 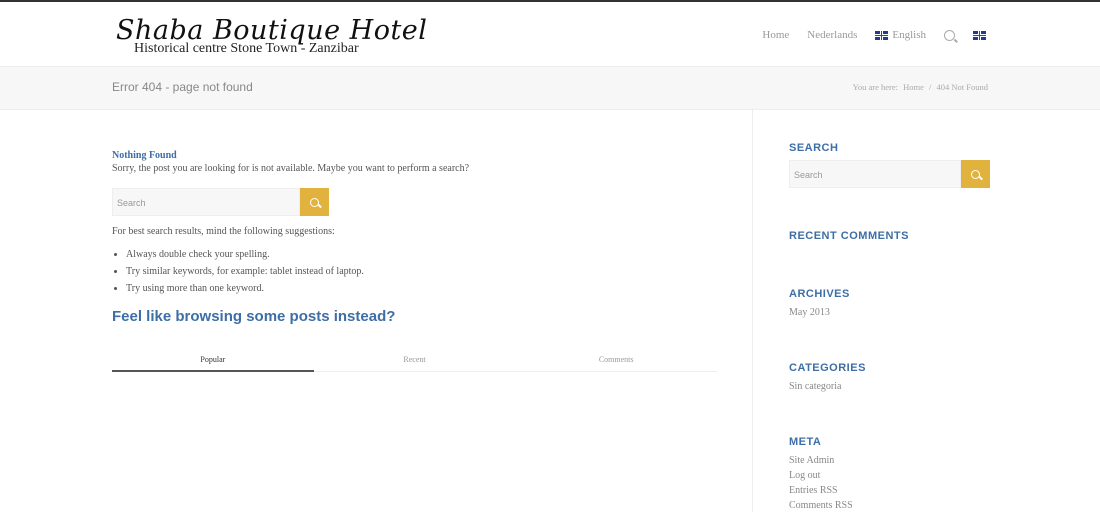 I want to click on breadcrumb-current: 404 Not Found, so click(x=962, y=87).